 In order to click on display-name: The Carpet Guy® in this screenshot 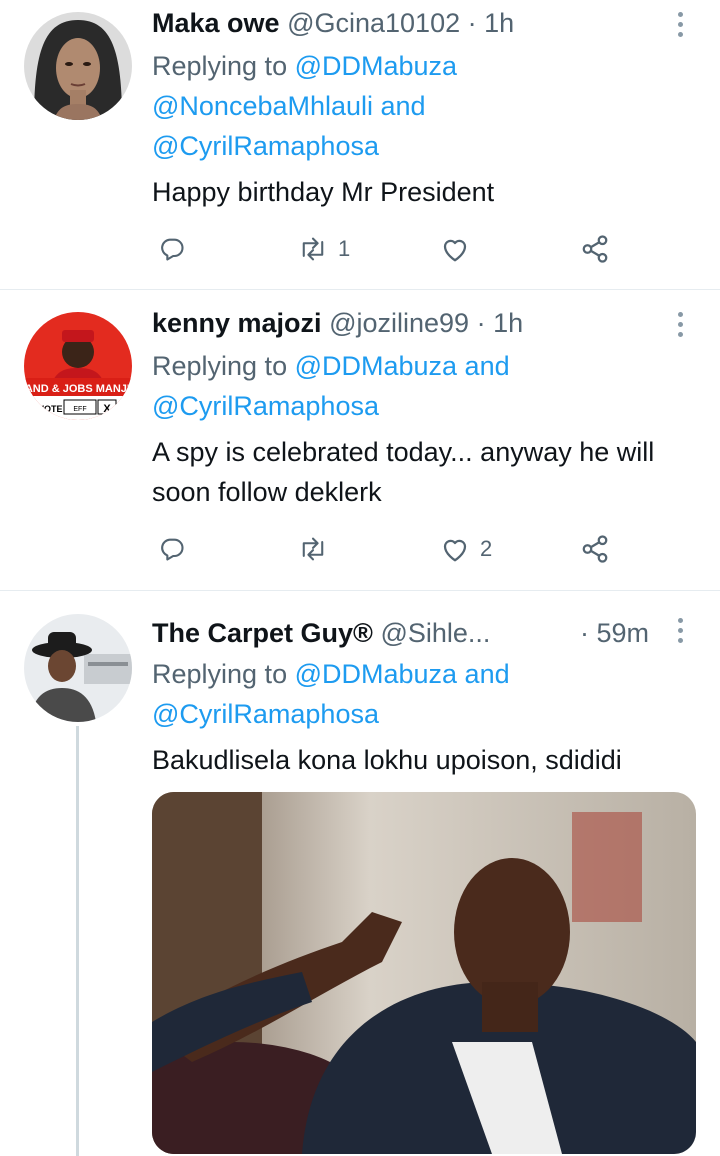, I will do `click(262, 633)`.